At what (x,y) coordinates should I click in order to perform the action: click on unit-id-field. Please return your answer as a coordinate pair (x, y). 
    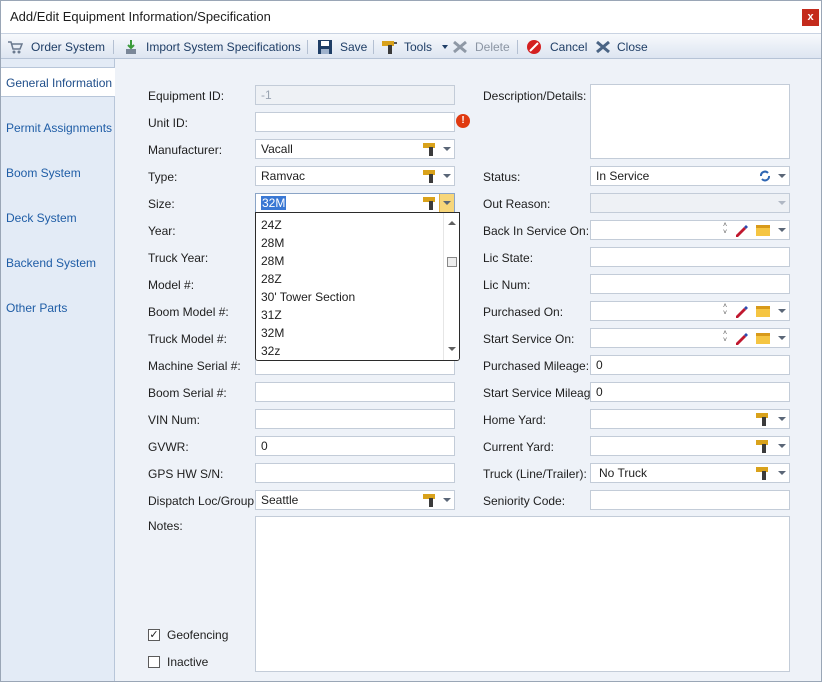
    Looking at the image, I should click on (355, 122).